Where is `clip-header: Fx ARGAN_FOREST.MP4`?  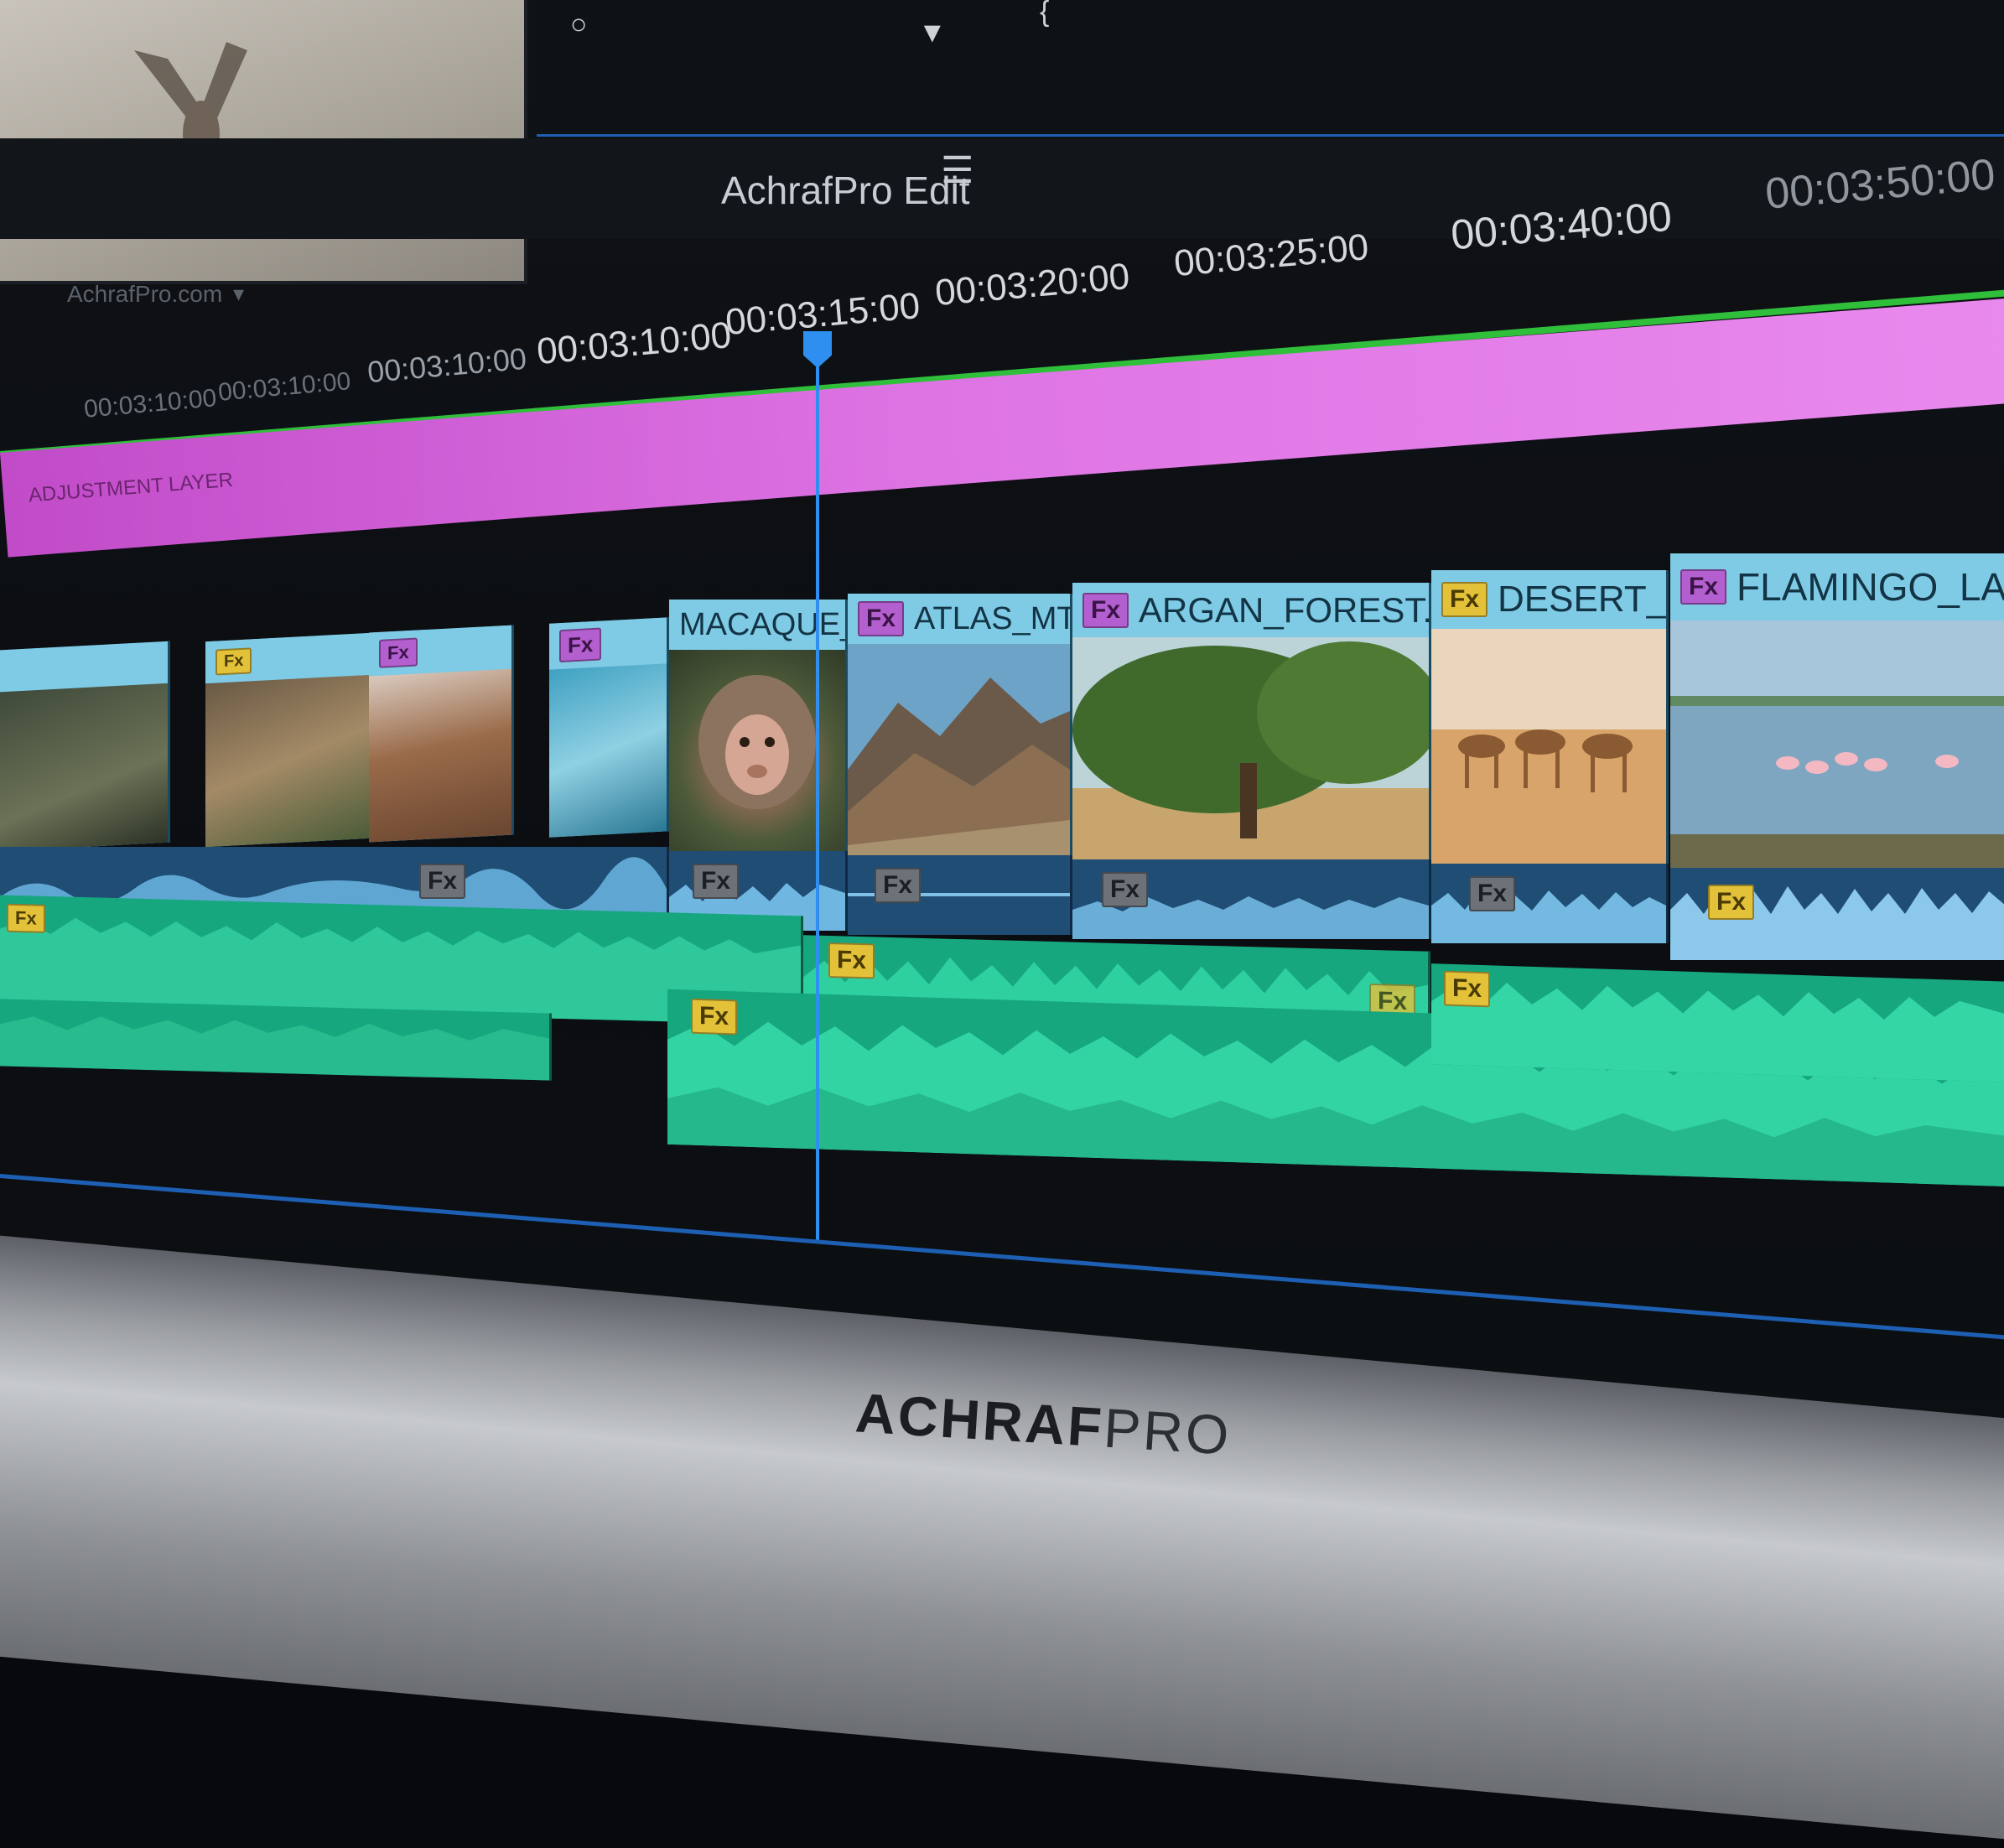 clip-header: Fx ARGAN_FOREST.MP4 is located at coordinates (1250, 610).